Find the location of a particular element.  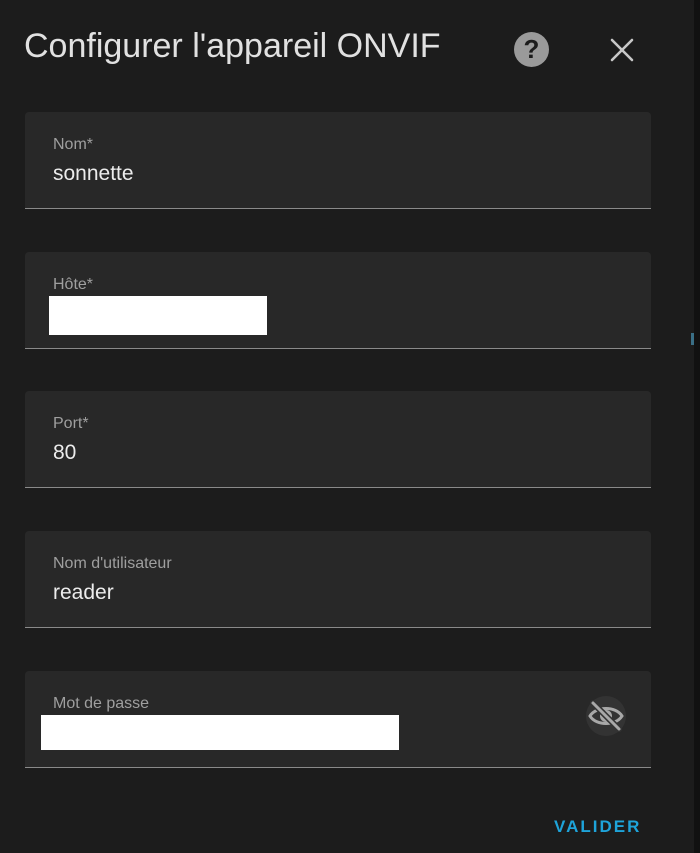

host-input is located at coordinates (158, 315).